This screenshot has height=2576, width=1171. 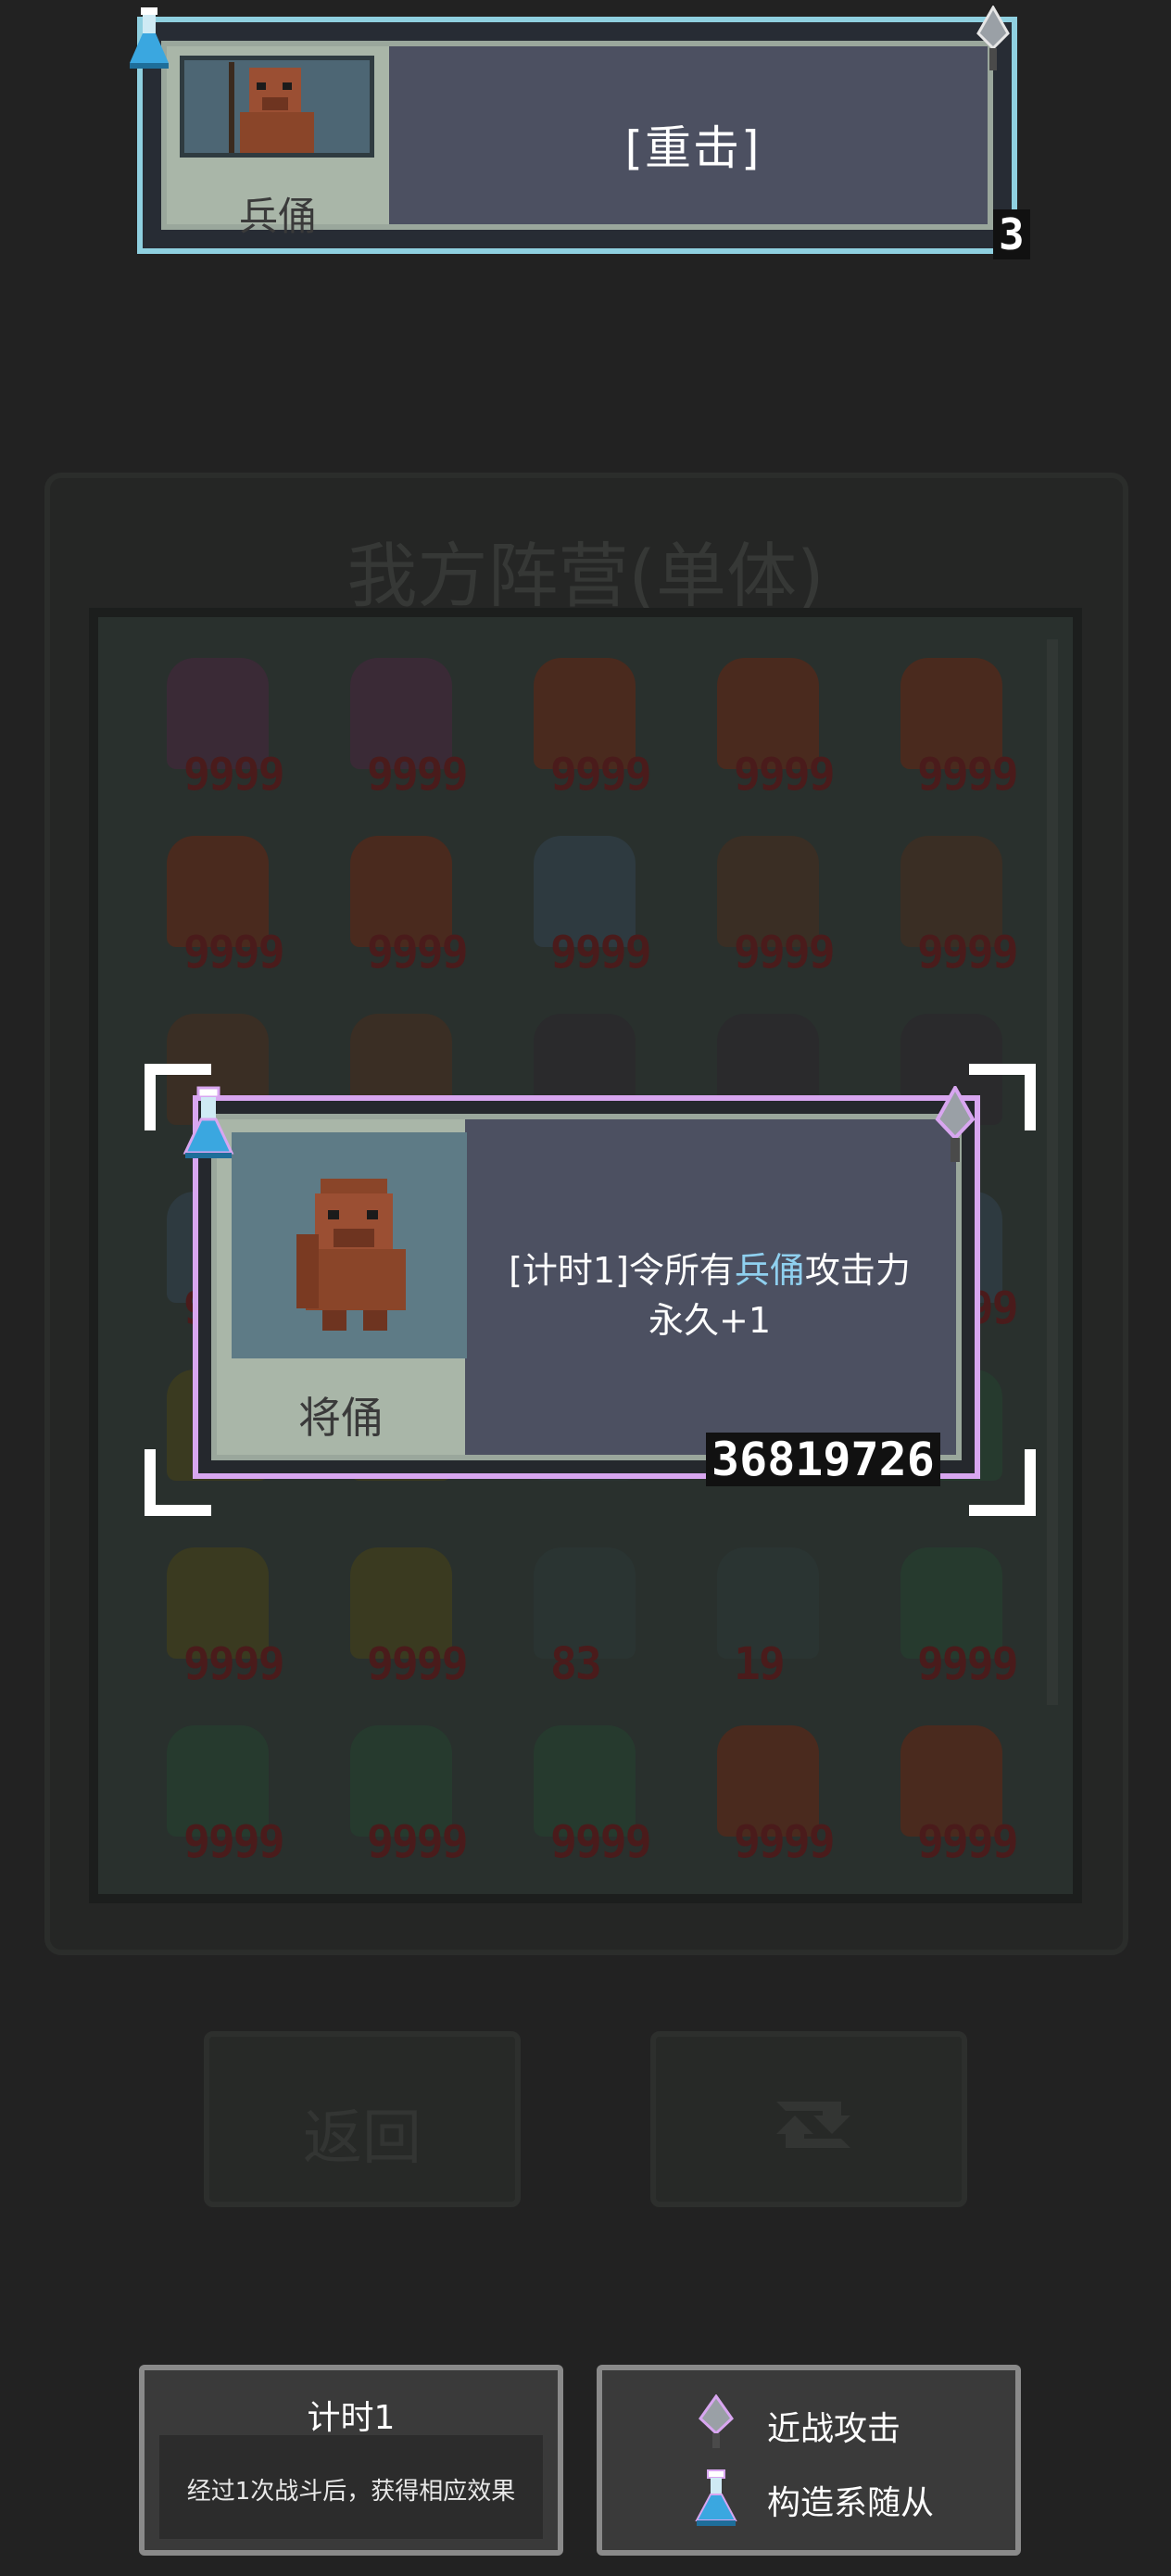 What do you see at coordinates (1012, 234) in the screenshot?
I see `top-card-corner-number: 3` at bounding box center [1012, 234].